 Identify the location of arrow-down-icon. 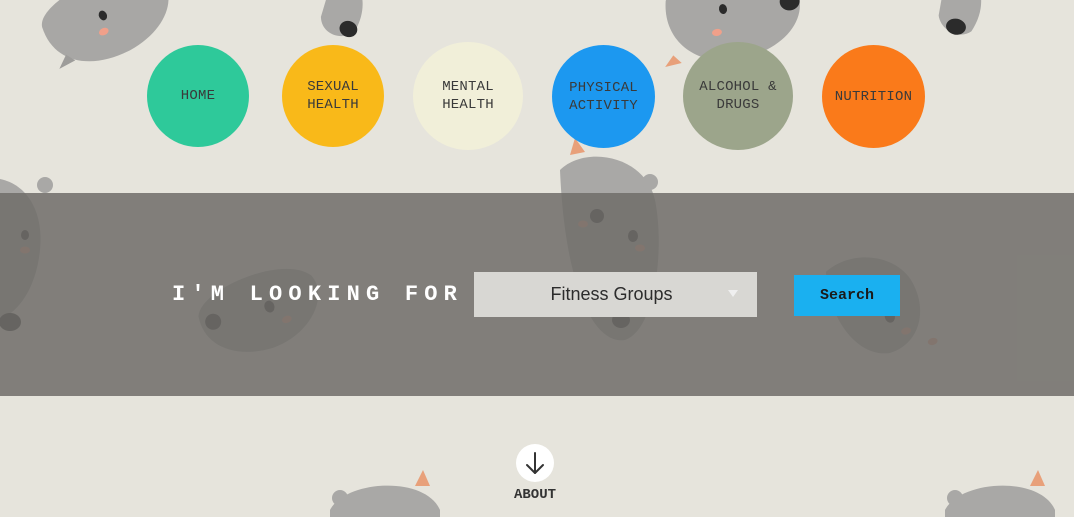
(535, 463).